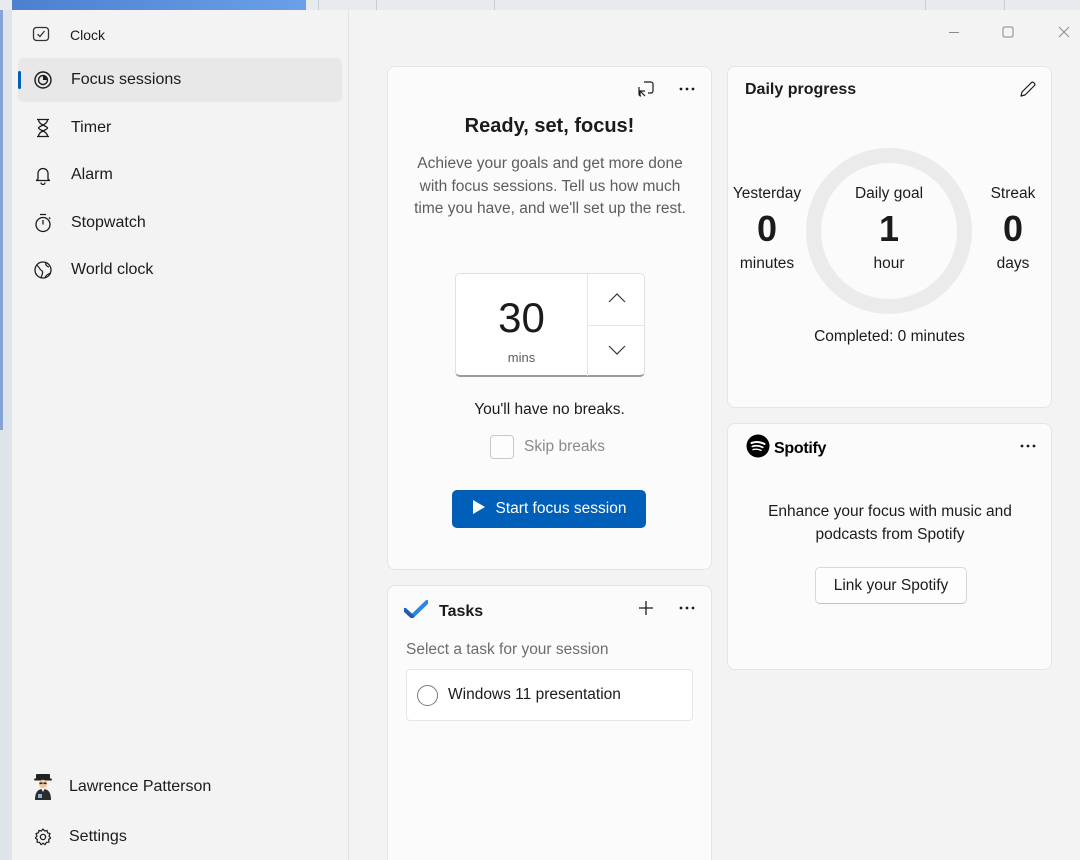 The width and height of the screenshot is (1080, 860). What do you see at coordinates (889, 263) in the screenshot?
I see `daily-goal-unit: hour` at bounding box center [889, 263].